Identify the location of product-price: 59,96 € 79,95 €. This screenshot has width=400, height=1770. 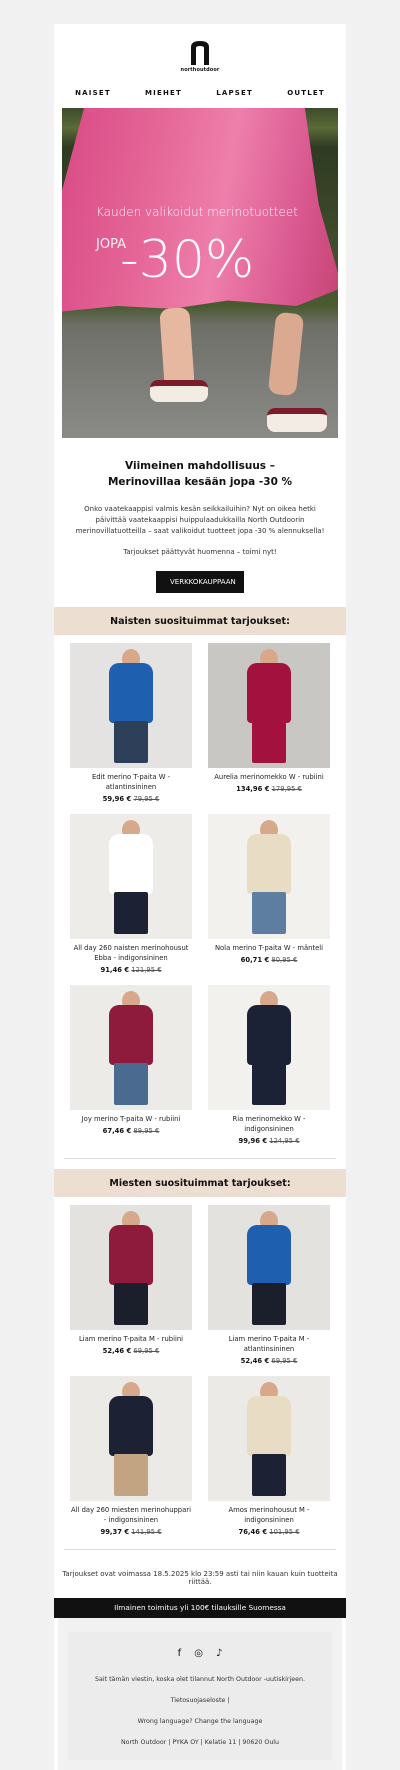
(131, 799).